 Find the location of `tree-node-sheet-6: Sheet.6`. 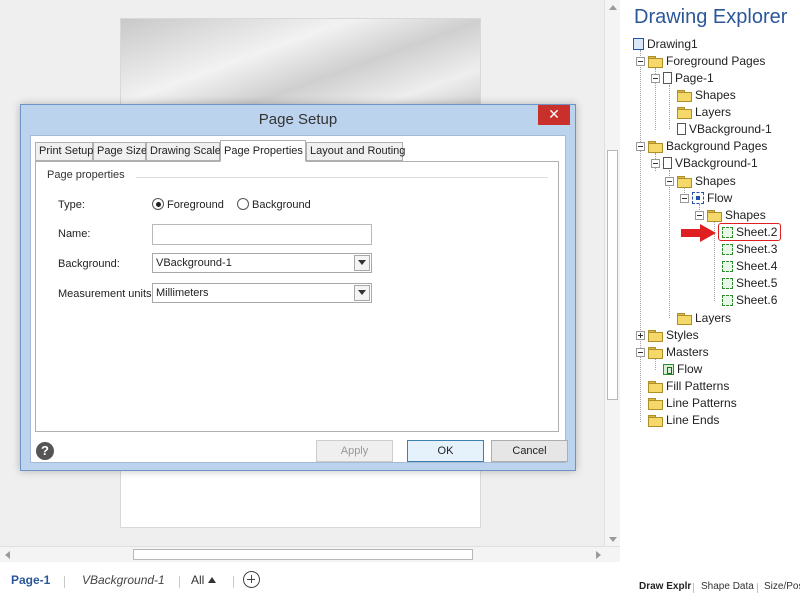

tree-node-sheet-6: Sheet.6 is located at coordinates (749, 300).